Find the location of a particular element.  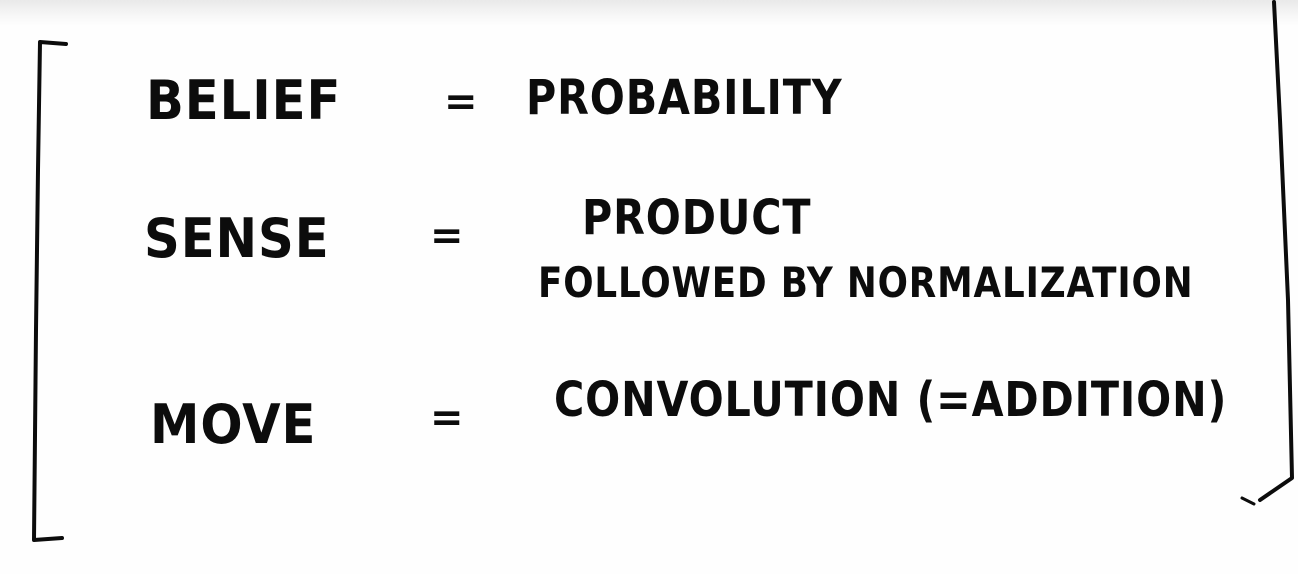

belief-equals: = is located at coordinates (461, 102).